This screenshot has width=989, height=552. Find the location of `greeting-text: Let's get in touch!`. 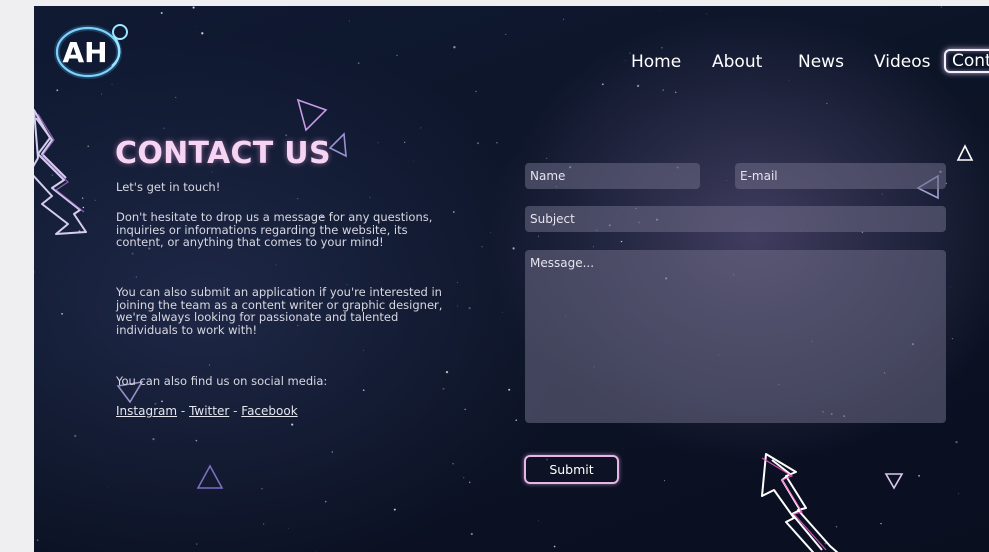

greeting-text: Let's get in touch! is located at coordinates (168, 187).